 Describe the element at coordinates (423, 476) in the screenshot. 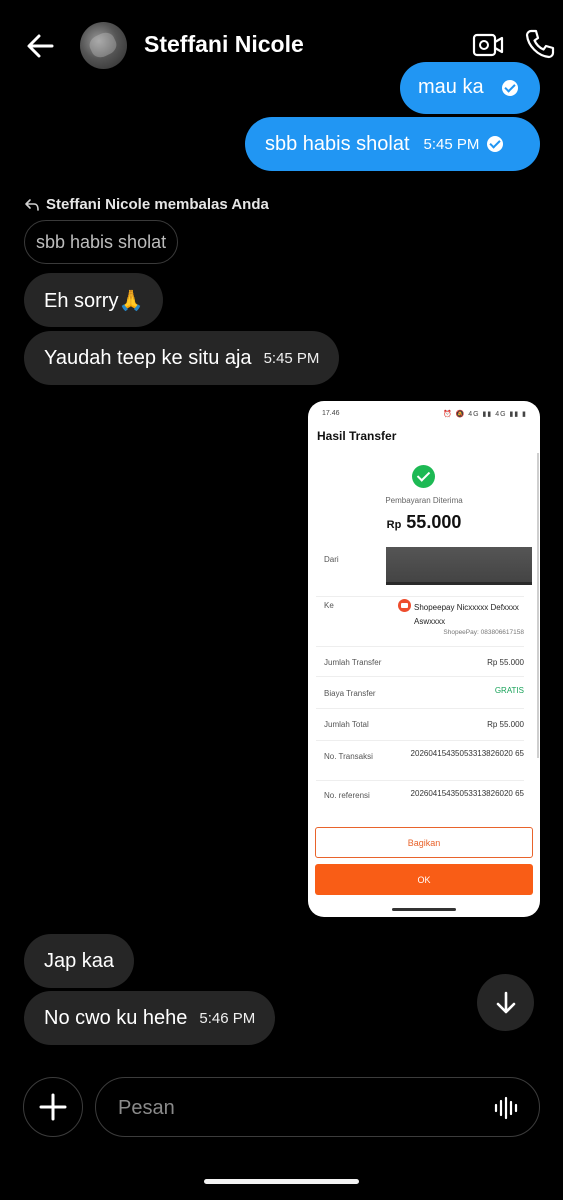

I see `success-check-icon` at that location.